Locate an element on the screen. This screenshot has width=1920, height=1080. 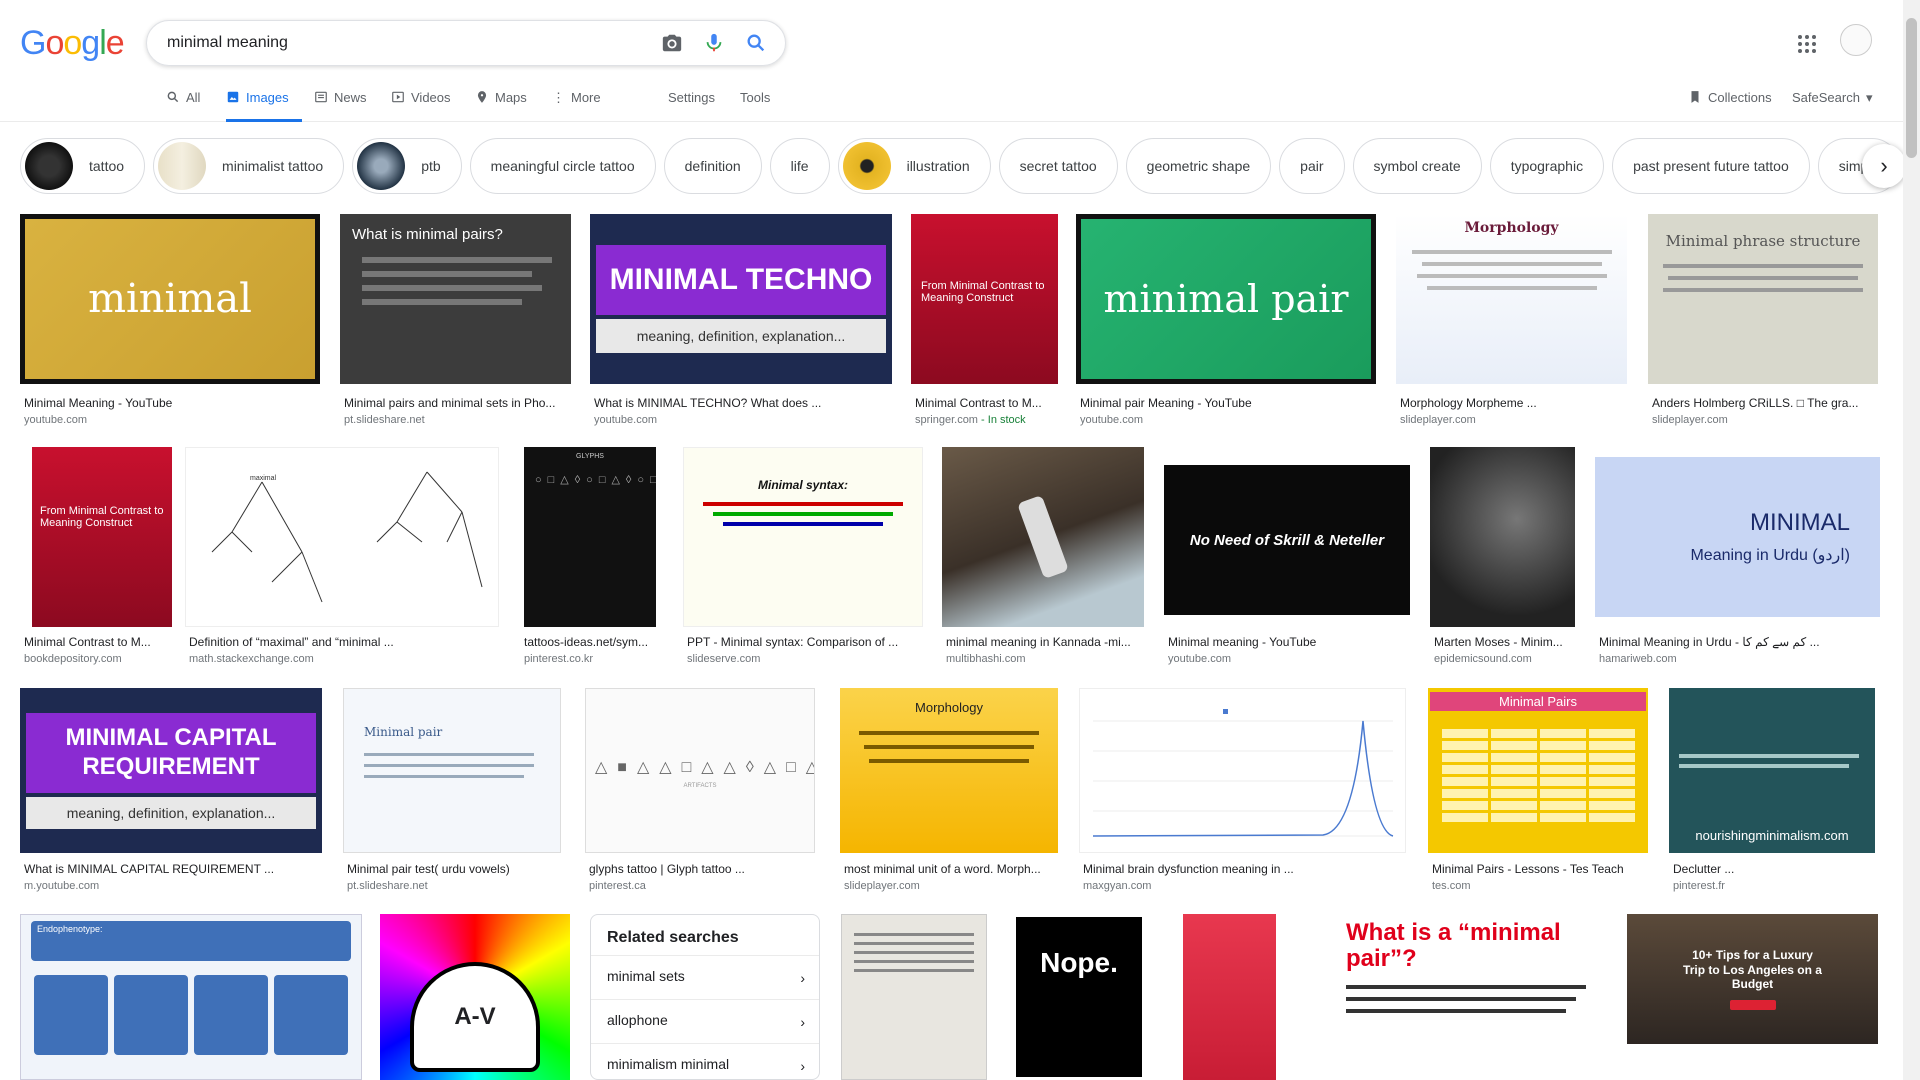
result-source: hamariweb.com is located at coordinates (1638, 659).